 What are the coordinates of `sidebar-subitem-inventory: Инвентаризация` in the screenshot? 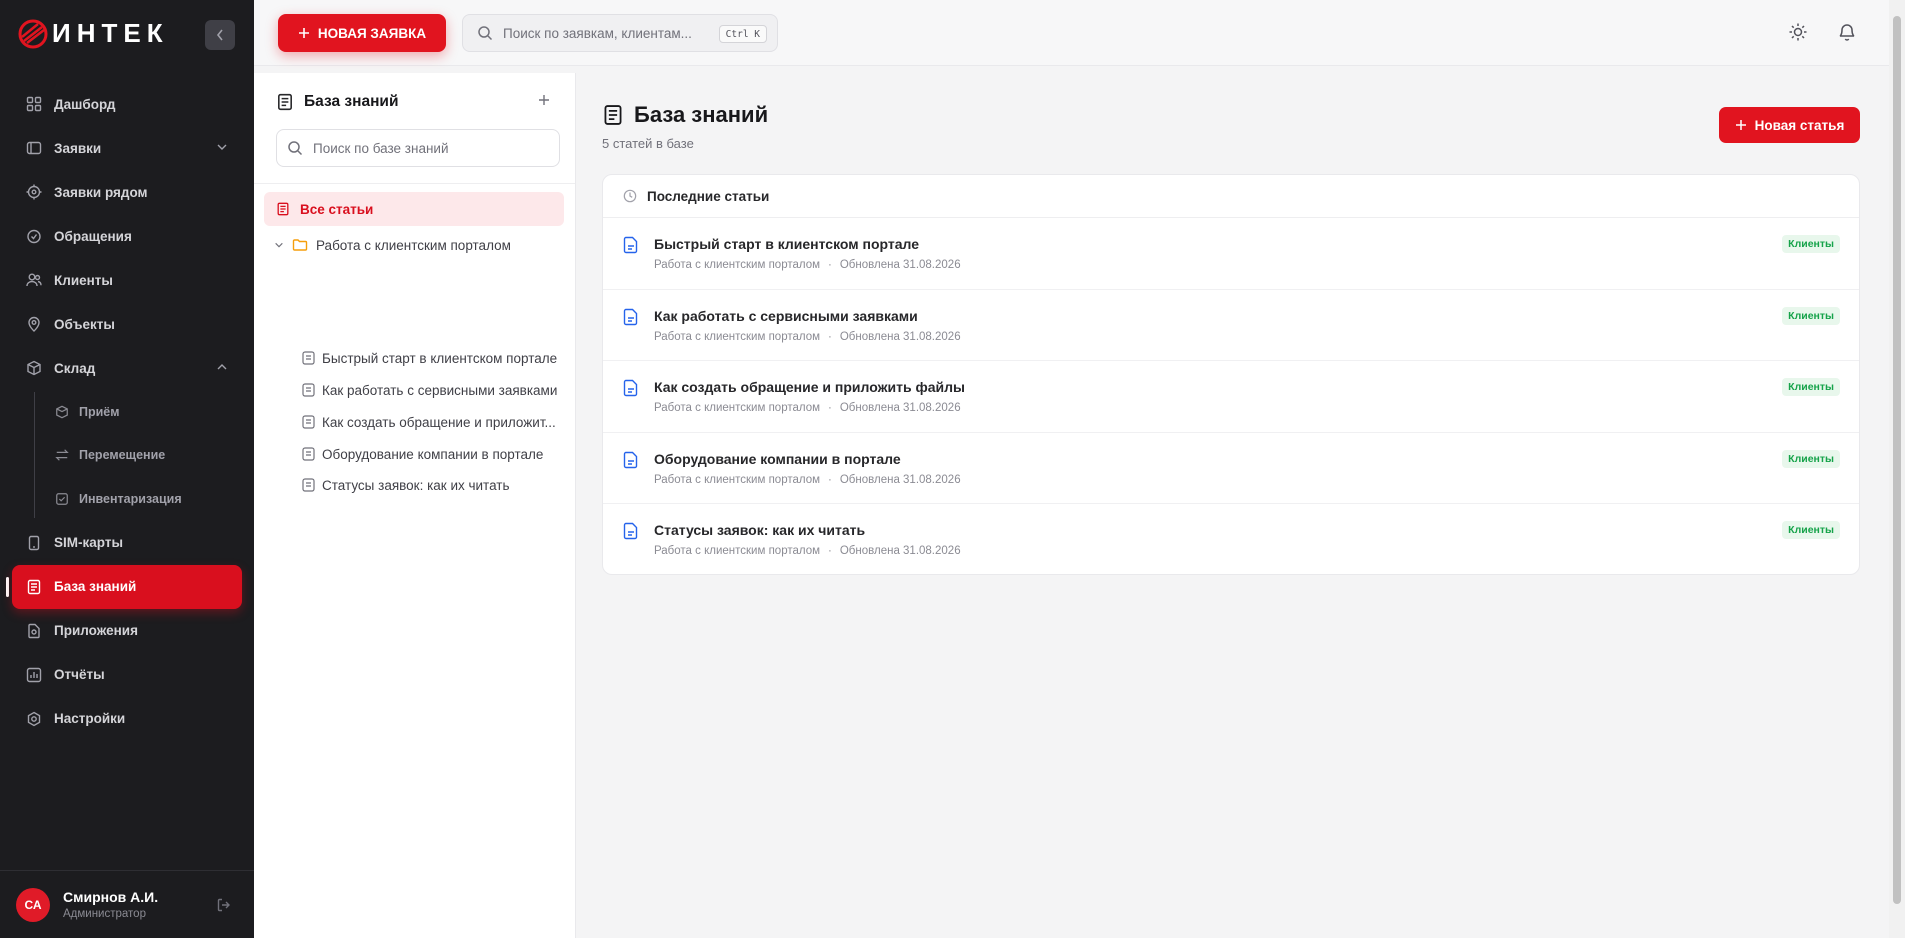 It's located at (127, 499).